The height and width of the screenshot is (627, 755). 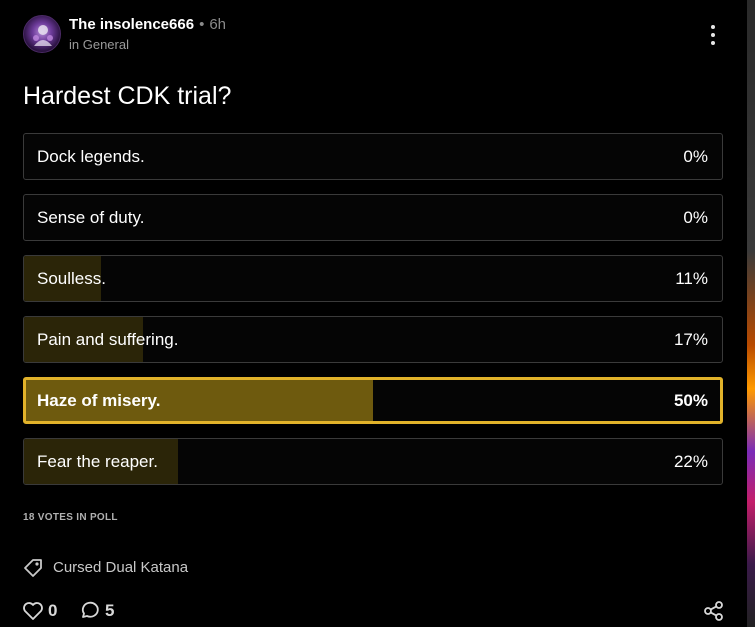 I want to click on share-icon, so click(x=713, y=611).